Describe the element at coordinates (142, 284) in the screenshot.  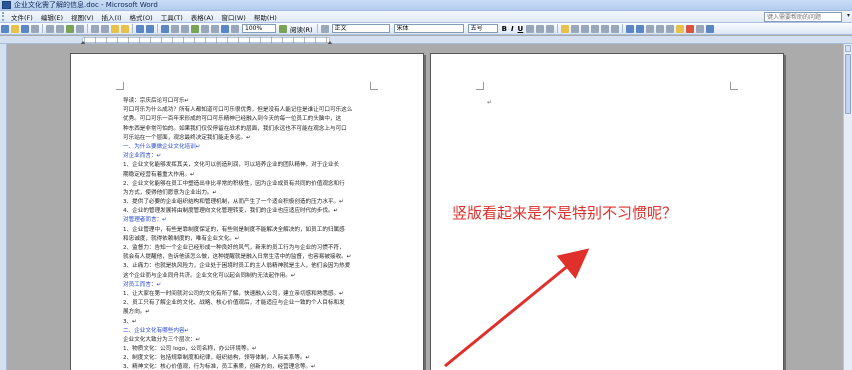
I see `document-line: 对员工而言：↵` at that location.